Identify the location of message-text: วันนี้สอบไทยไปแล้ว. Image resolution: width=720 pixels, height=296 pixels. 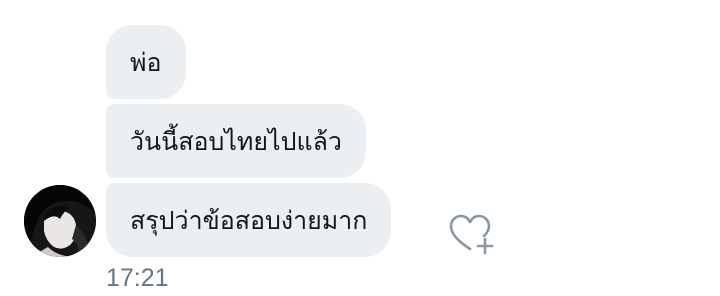
(236, 141).